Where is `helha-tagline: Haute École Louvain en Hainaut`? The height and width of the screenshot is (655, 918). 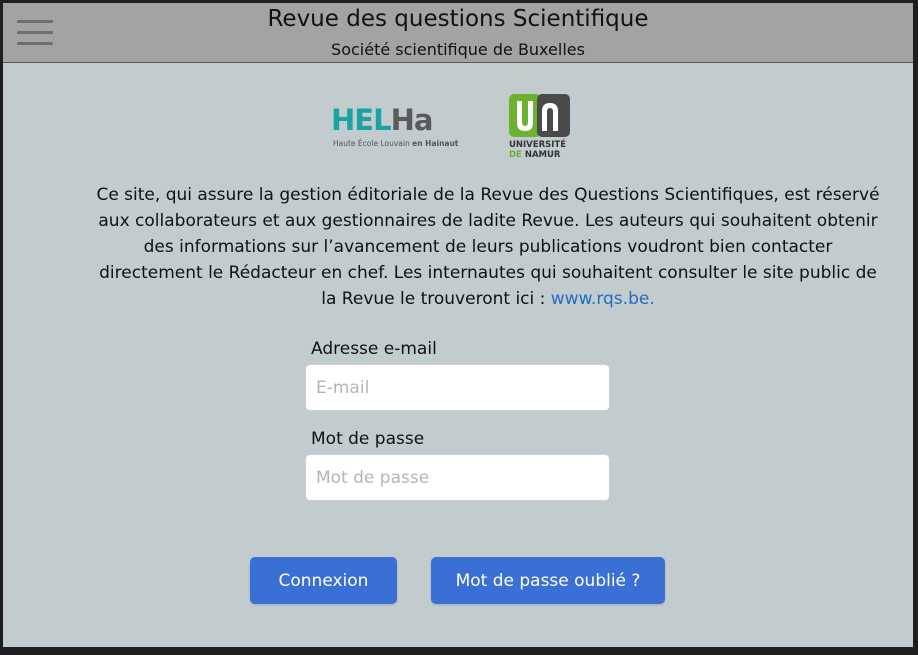
helha-tagline: Haute École Louvain en Hainaut is located at coordinates (395, 143).